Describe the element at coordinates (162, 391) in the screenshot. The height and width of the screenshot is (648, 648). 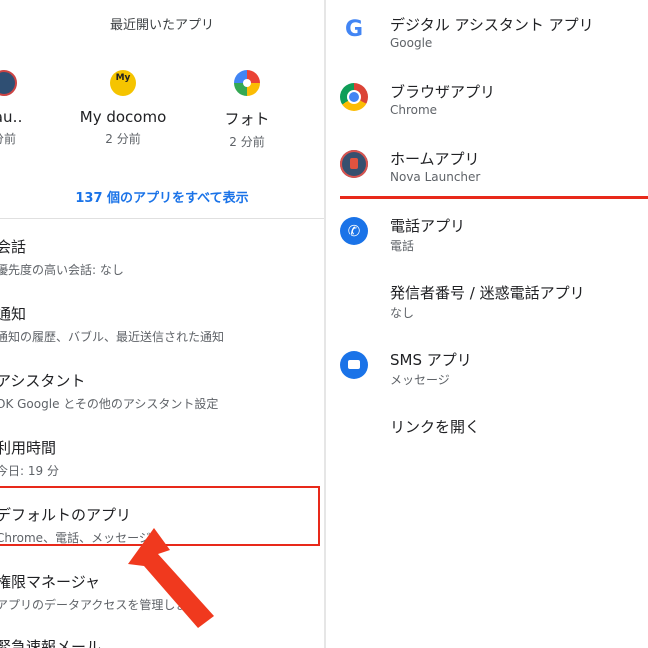
I see `setting-assistant: アシスタント OK Google とその他のアシスタント設定` at that location.